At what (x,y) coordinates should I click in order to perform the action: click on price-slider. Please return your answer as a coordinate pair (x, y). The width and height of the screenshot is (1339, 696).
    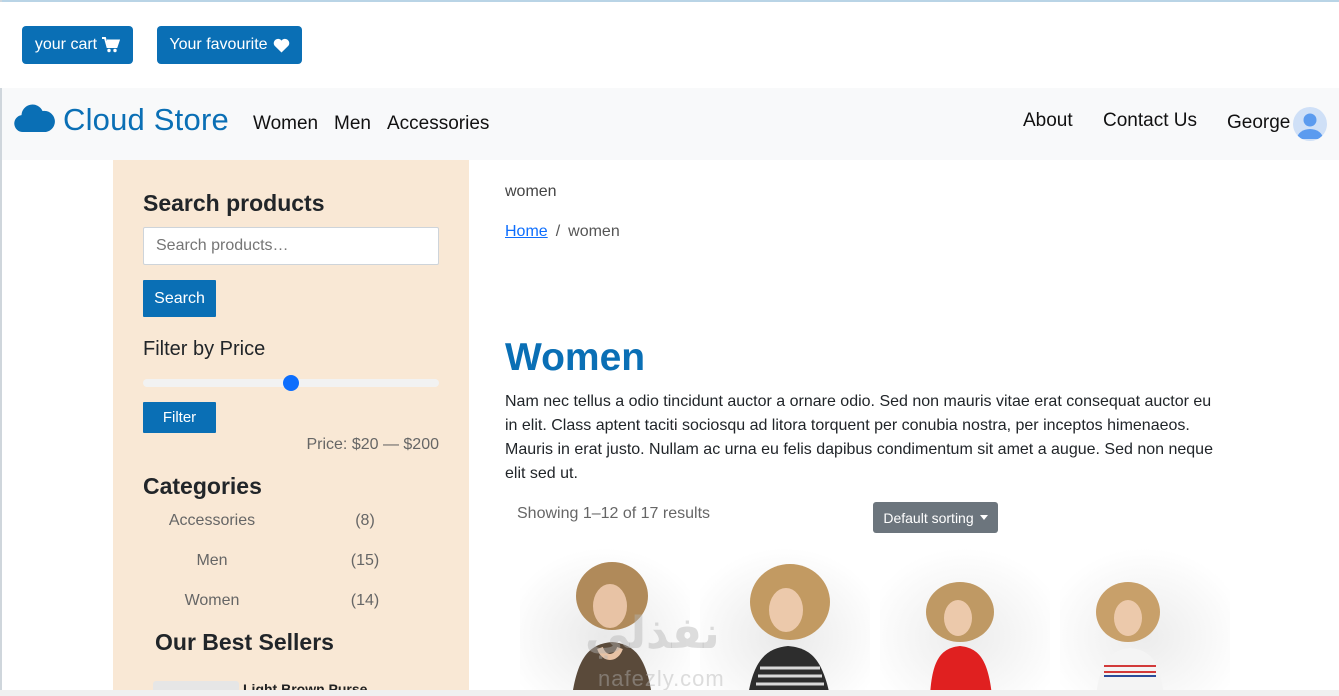
    Looking at the image, I should click on (291, 383).